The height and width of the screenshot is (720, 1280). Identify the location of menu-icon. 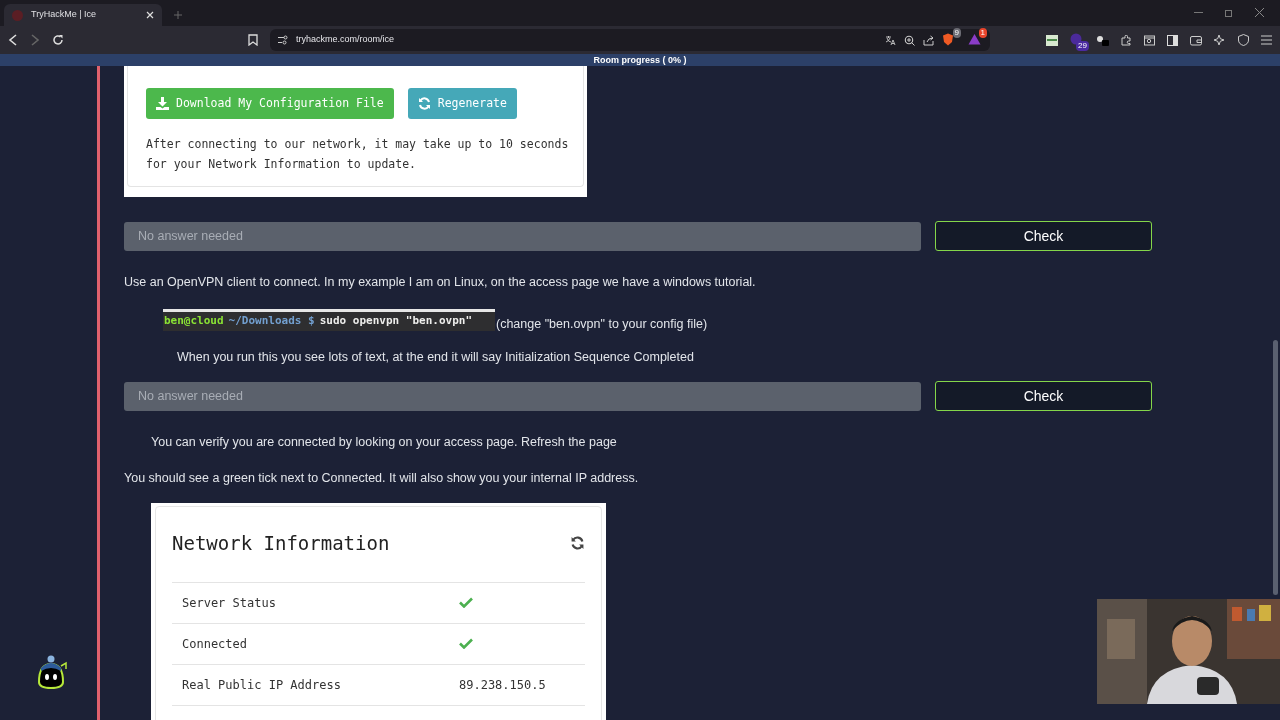
(1266, 40).